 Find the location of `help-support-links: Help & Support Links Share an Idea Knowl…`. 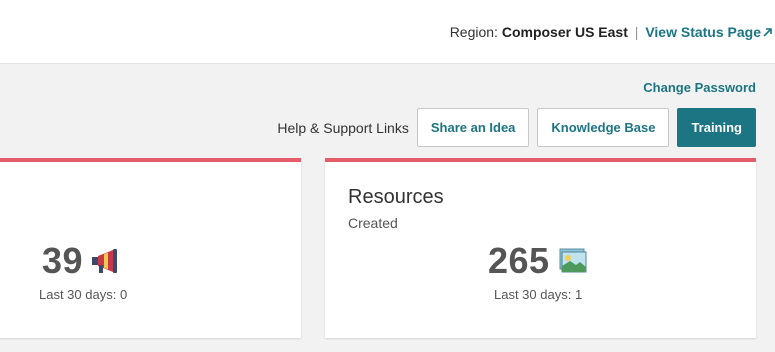

help-support-links: Help & Support Links Share an Idea Knowl… is located at coordinates (516, 127).